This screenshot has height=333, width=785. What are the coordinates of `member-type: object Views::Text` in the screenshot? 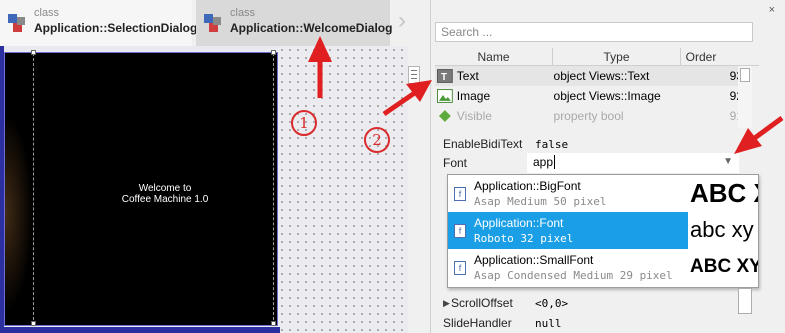 It's located at (601, 76).